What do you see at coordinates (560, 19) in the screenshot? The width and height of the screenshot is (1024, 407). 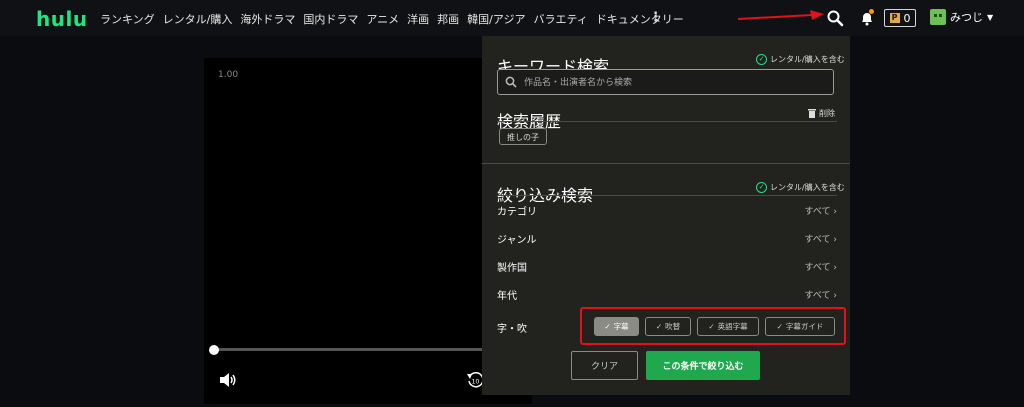 I see `nav-variety: バラエティ` at bounding box center [560, 19].